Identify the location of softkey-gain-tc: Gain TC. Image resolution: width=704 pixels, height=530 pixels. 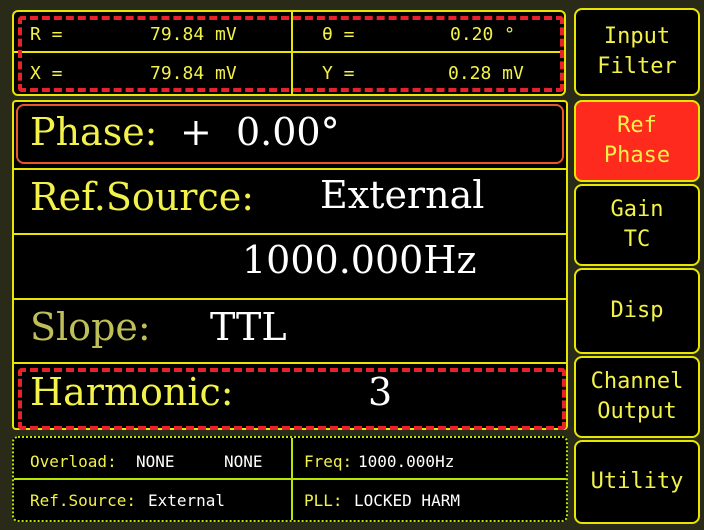
(637, 225).